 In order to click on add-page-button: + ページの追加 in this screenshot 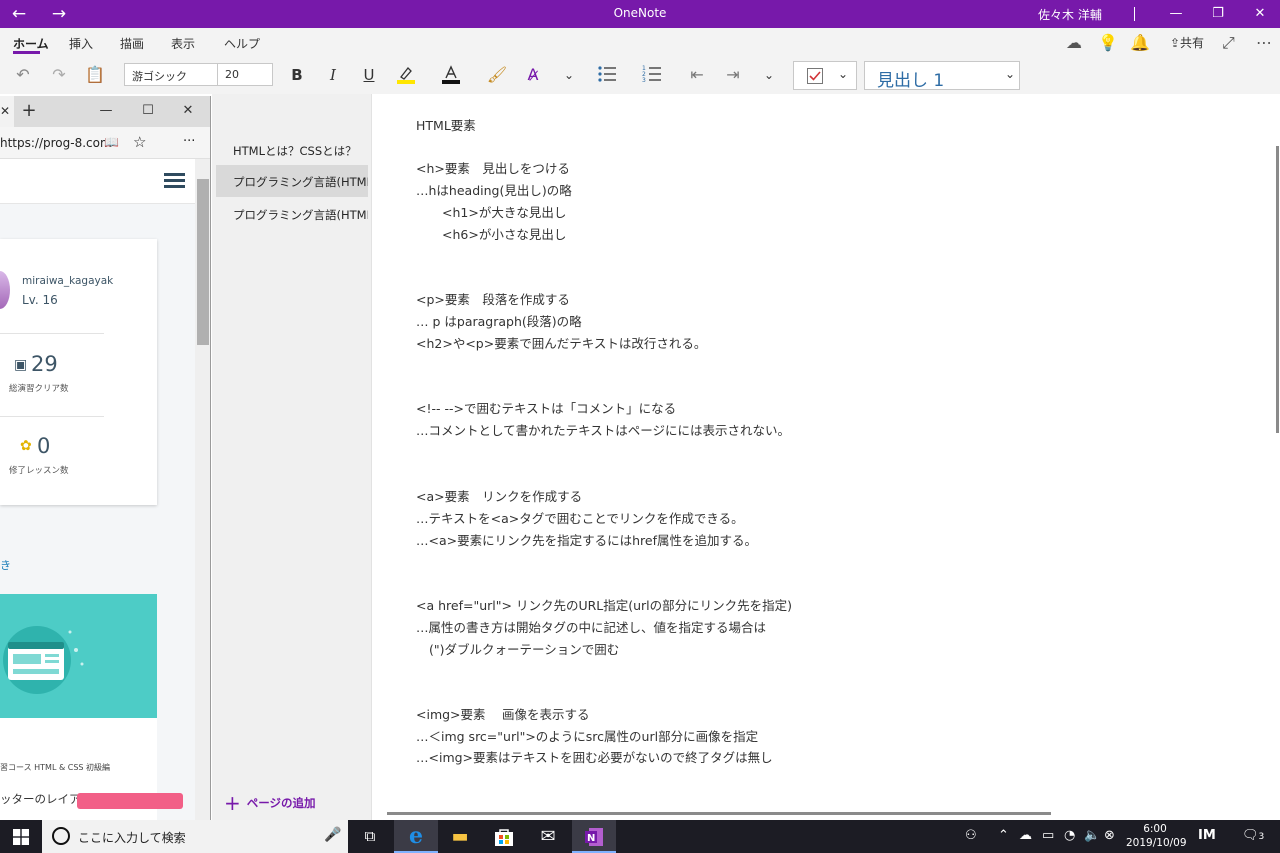, I will do `click(270, 801)`.